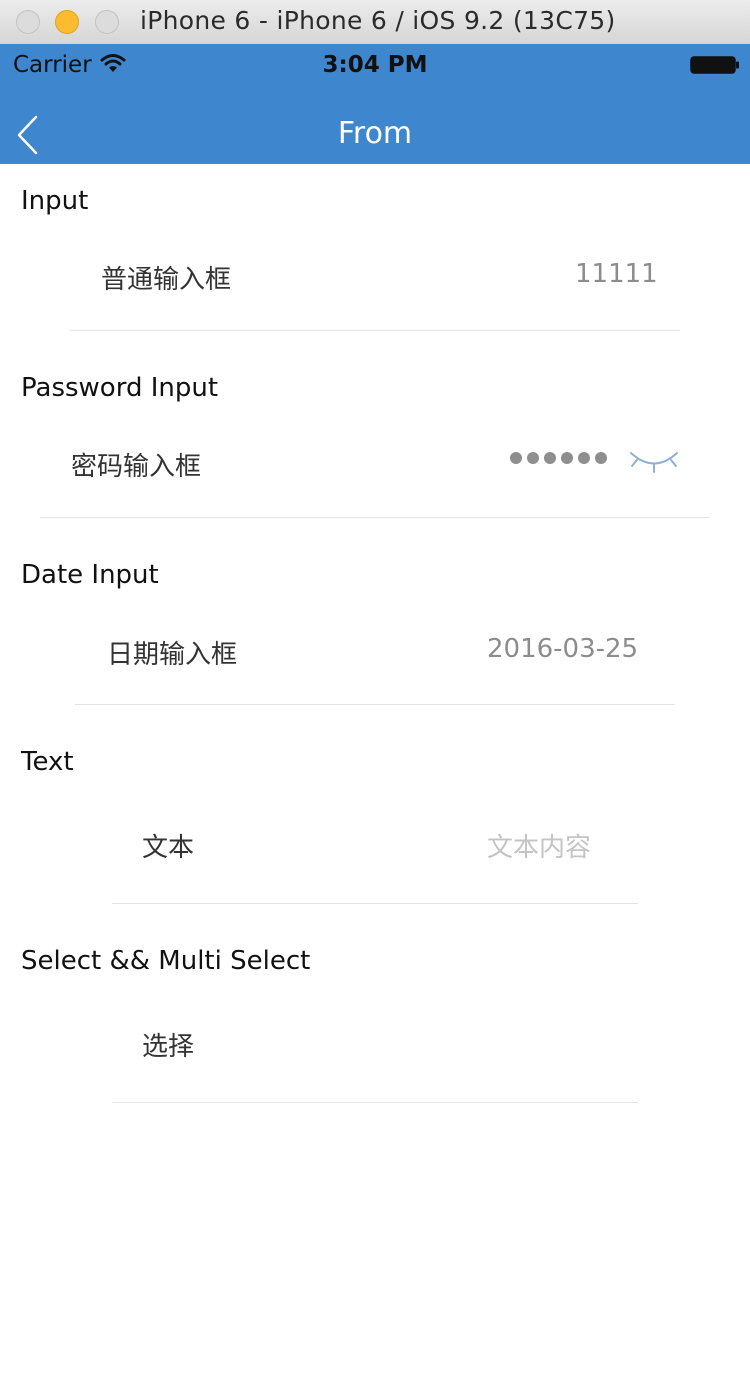 The width and height of the screenshot is (750, 1378). I want to click on section-title-date: Date Input, so click(90, 575).